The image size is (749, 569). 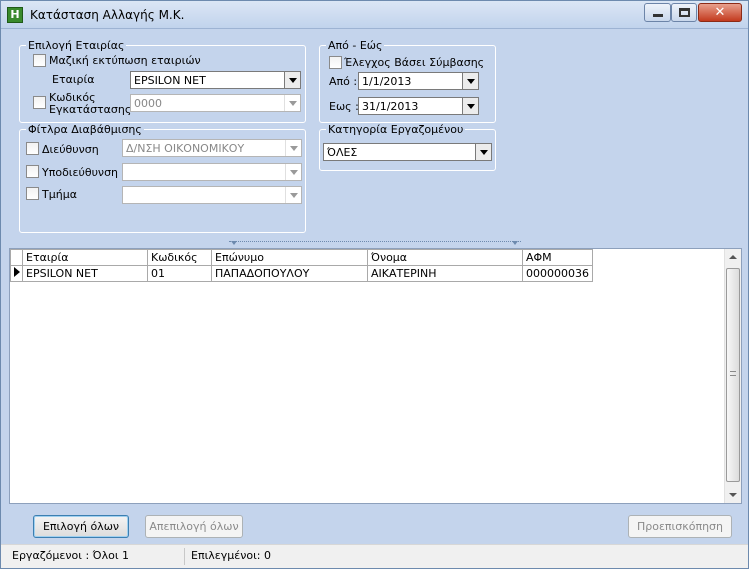 I want to click on cell-name: ΑΙΚΑΤΕΡΙΝΗ, so click(x=445, y=273).